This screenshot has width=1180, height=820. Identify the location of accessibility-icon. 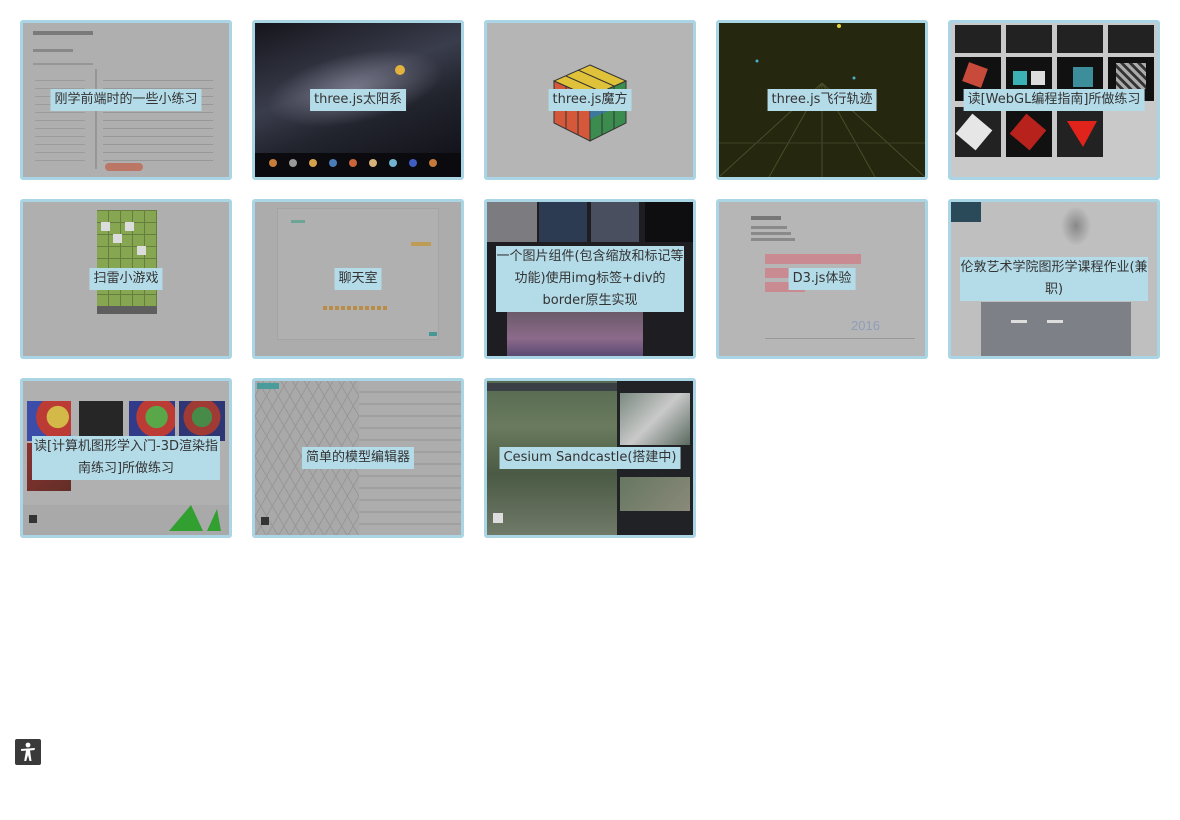
(28, 752).